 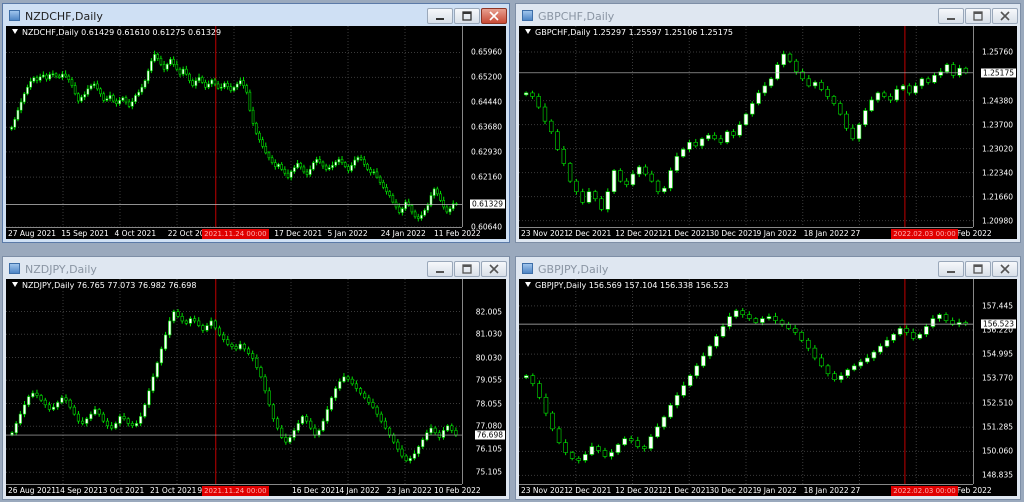 I want to click on y-tick-label: 0.63680, so click(x=486, y=127).